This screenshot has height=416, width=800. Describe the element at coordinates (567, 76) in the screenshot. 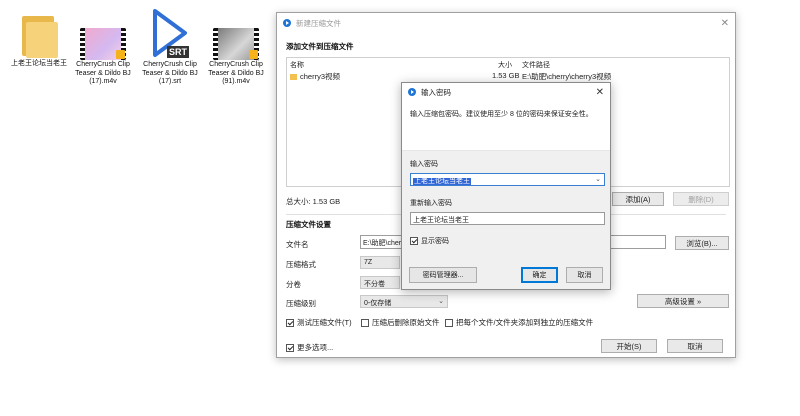

I see `file-path: E:\助肥\cherry\cherry3视频` at that location.